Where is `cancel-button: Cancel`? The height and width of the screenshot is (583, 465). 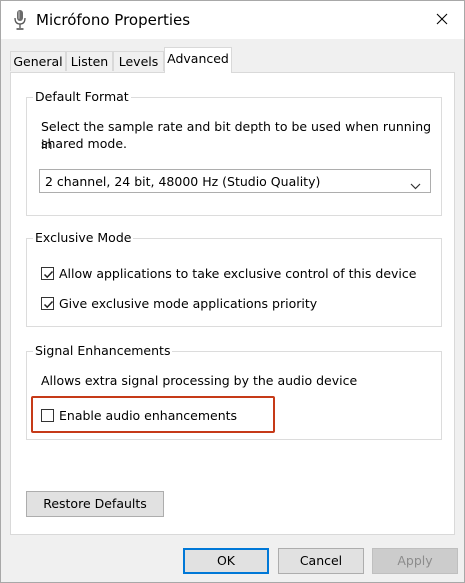
cancel-button: Cancel is located at coordinates (321, 561).